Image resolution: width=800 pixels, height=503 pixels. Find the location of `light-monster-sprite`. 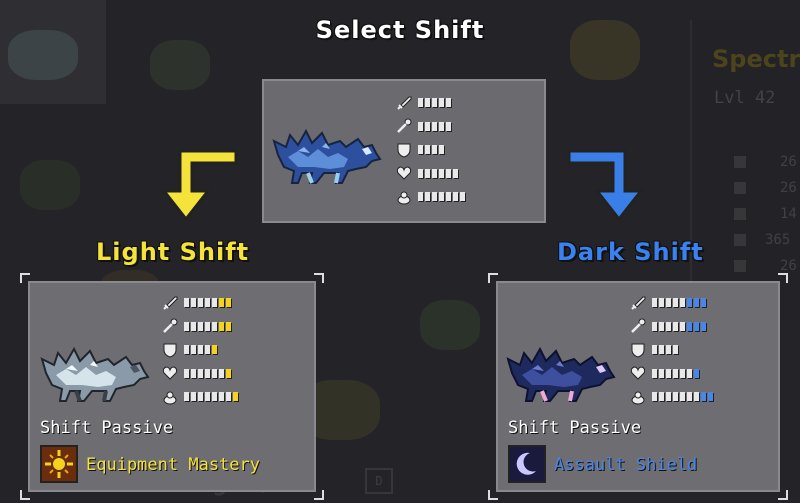

light-monster-sprite is located at coordinates (95, 374).